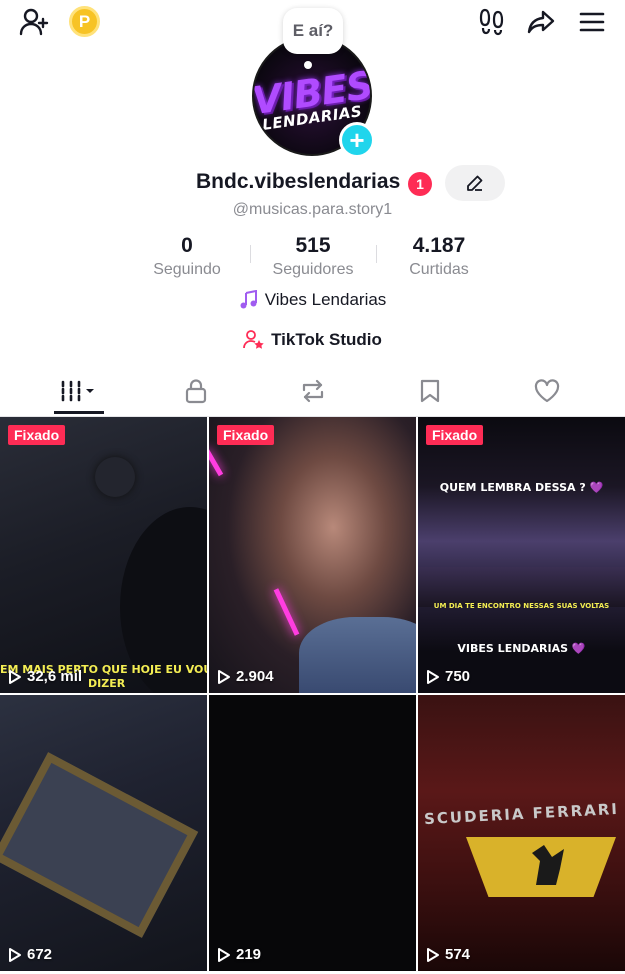  I want to click on view-count: 2.904, so click(245, 676).